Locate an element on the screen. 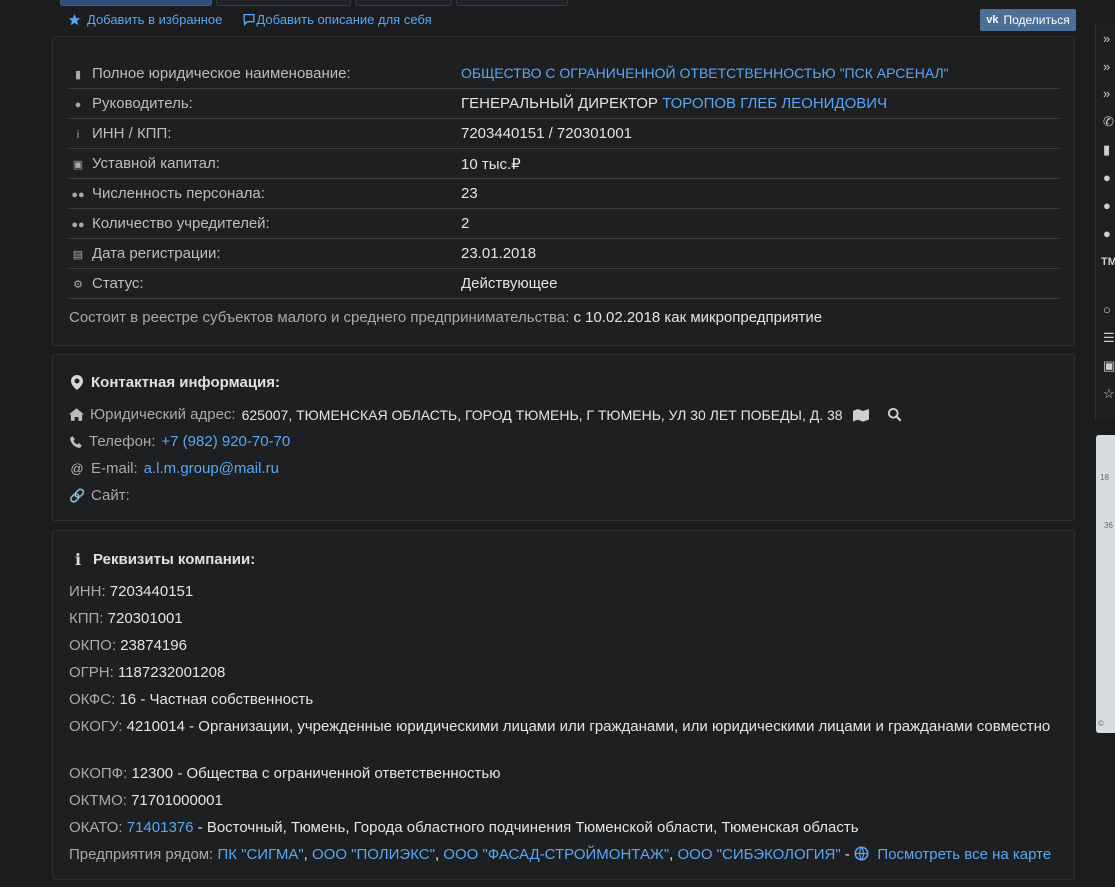 The height and width of the screenshot is (887, 1115). req-okpo: ОКПО: 23874196 is located at coordinates (128, 645).